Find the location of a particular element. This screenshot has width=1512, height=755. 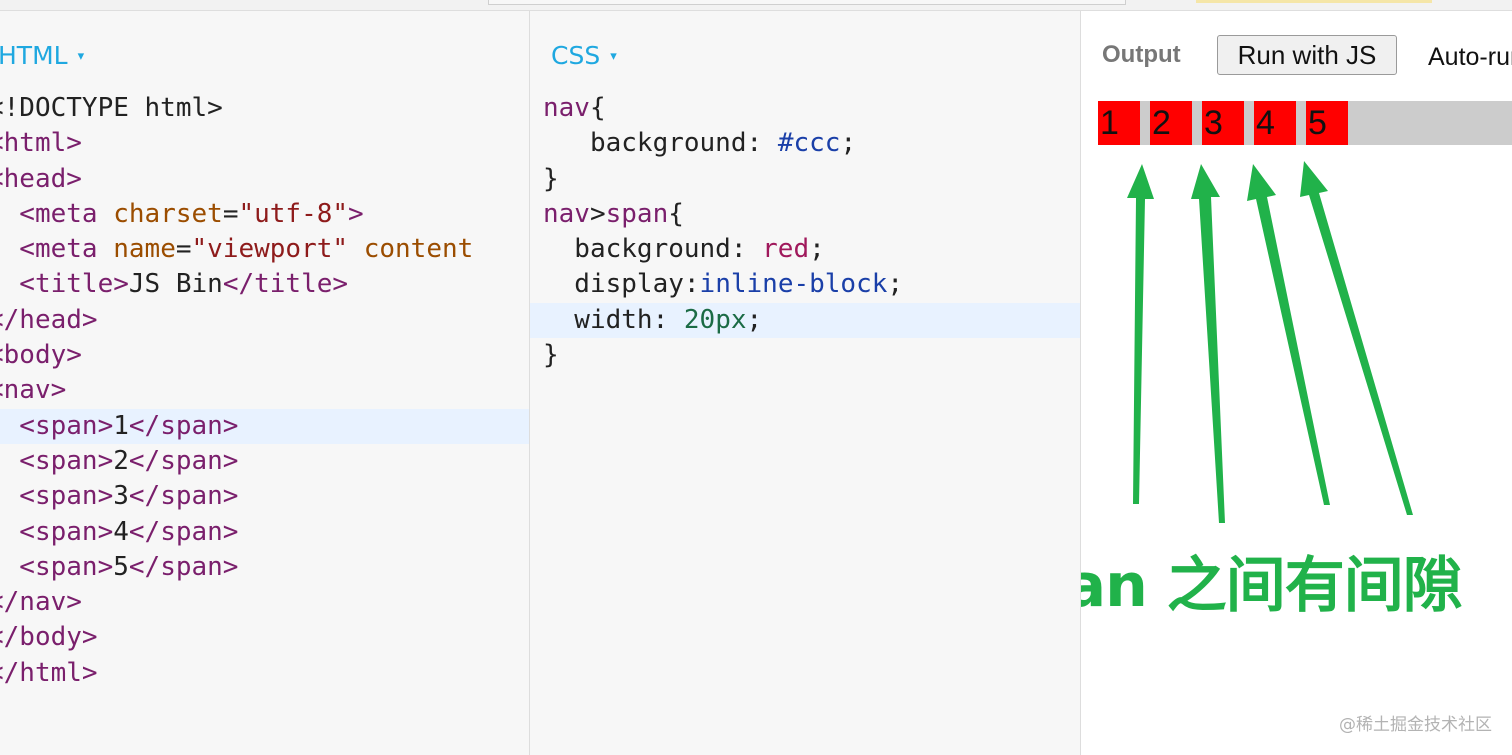

html-code-line: </html> is located at coordinates (264, 673).